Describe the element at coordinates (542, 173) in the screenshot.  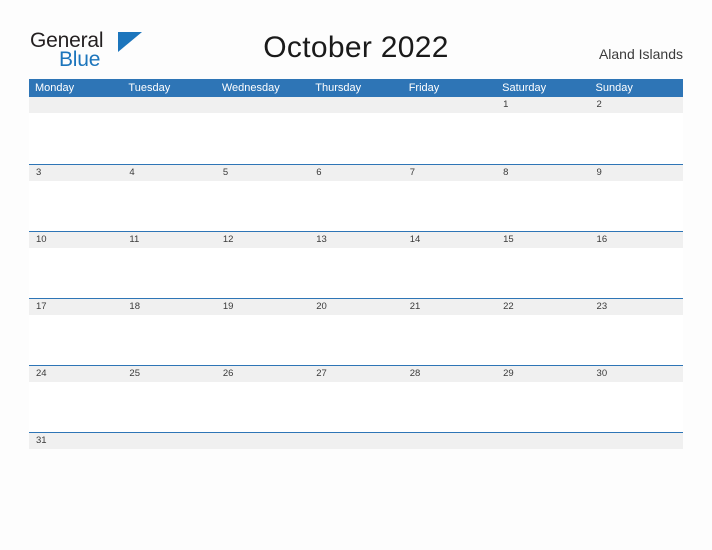
I see `day-cell: 8` at that location.